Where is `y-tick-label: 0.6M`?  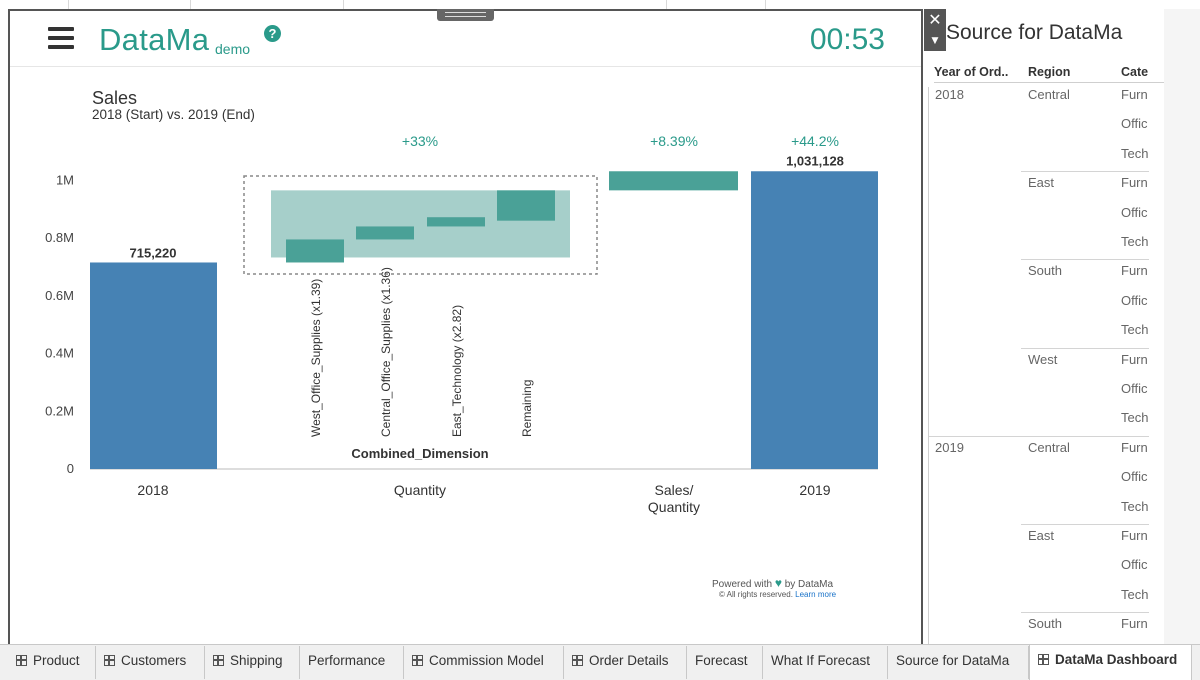 y-tick-label: 0.6M is located at coordinates (59, 295).